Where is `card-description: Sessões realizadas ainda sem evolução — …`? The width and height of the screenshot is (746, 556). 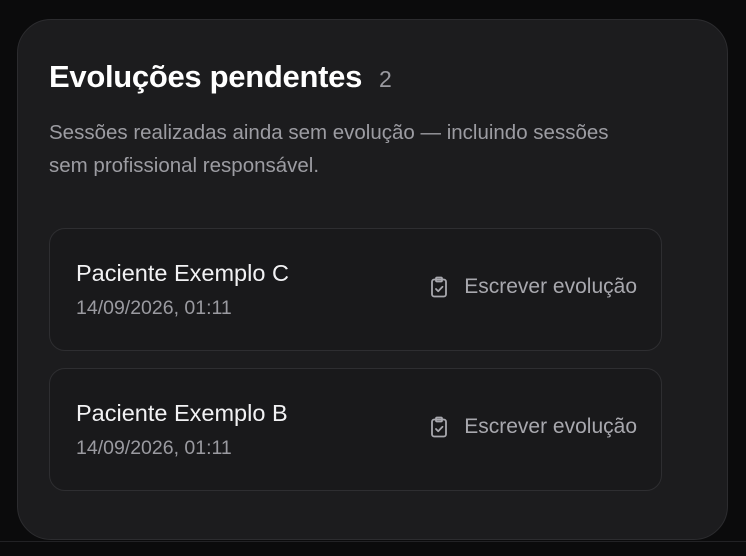
card-description: Sessões realizadas ainda sem evolução — … is located at coordinates (329, 149).